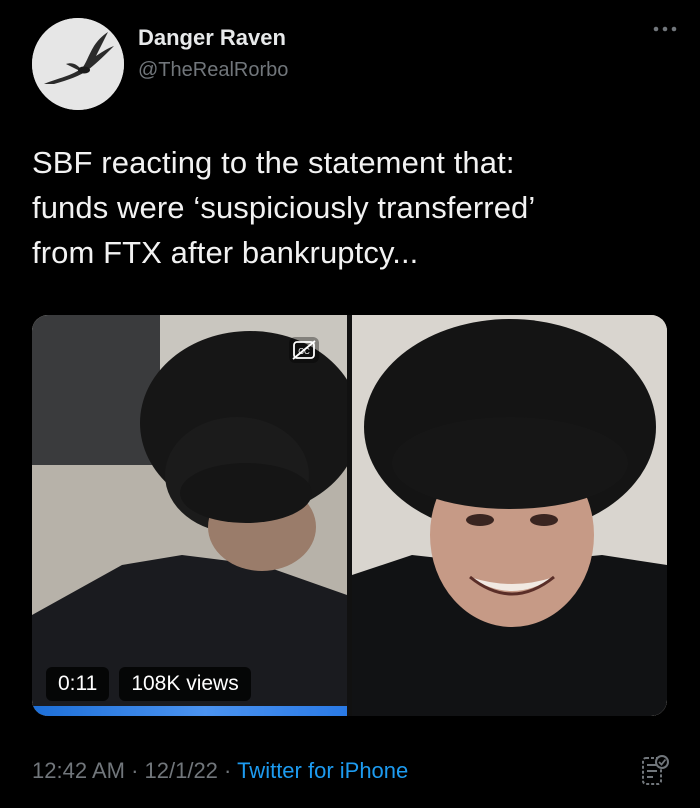 This screenshot has height=808, width=700. I want to click on raven-avatar-image, so click(78, 64).